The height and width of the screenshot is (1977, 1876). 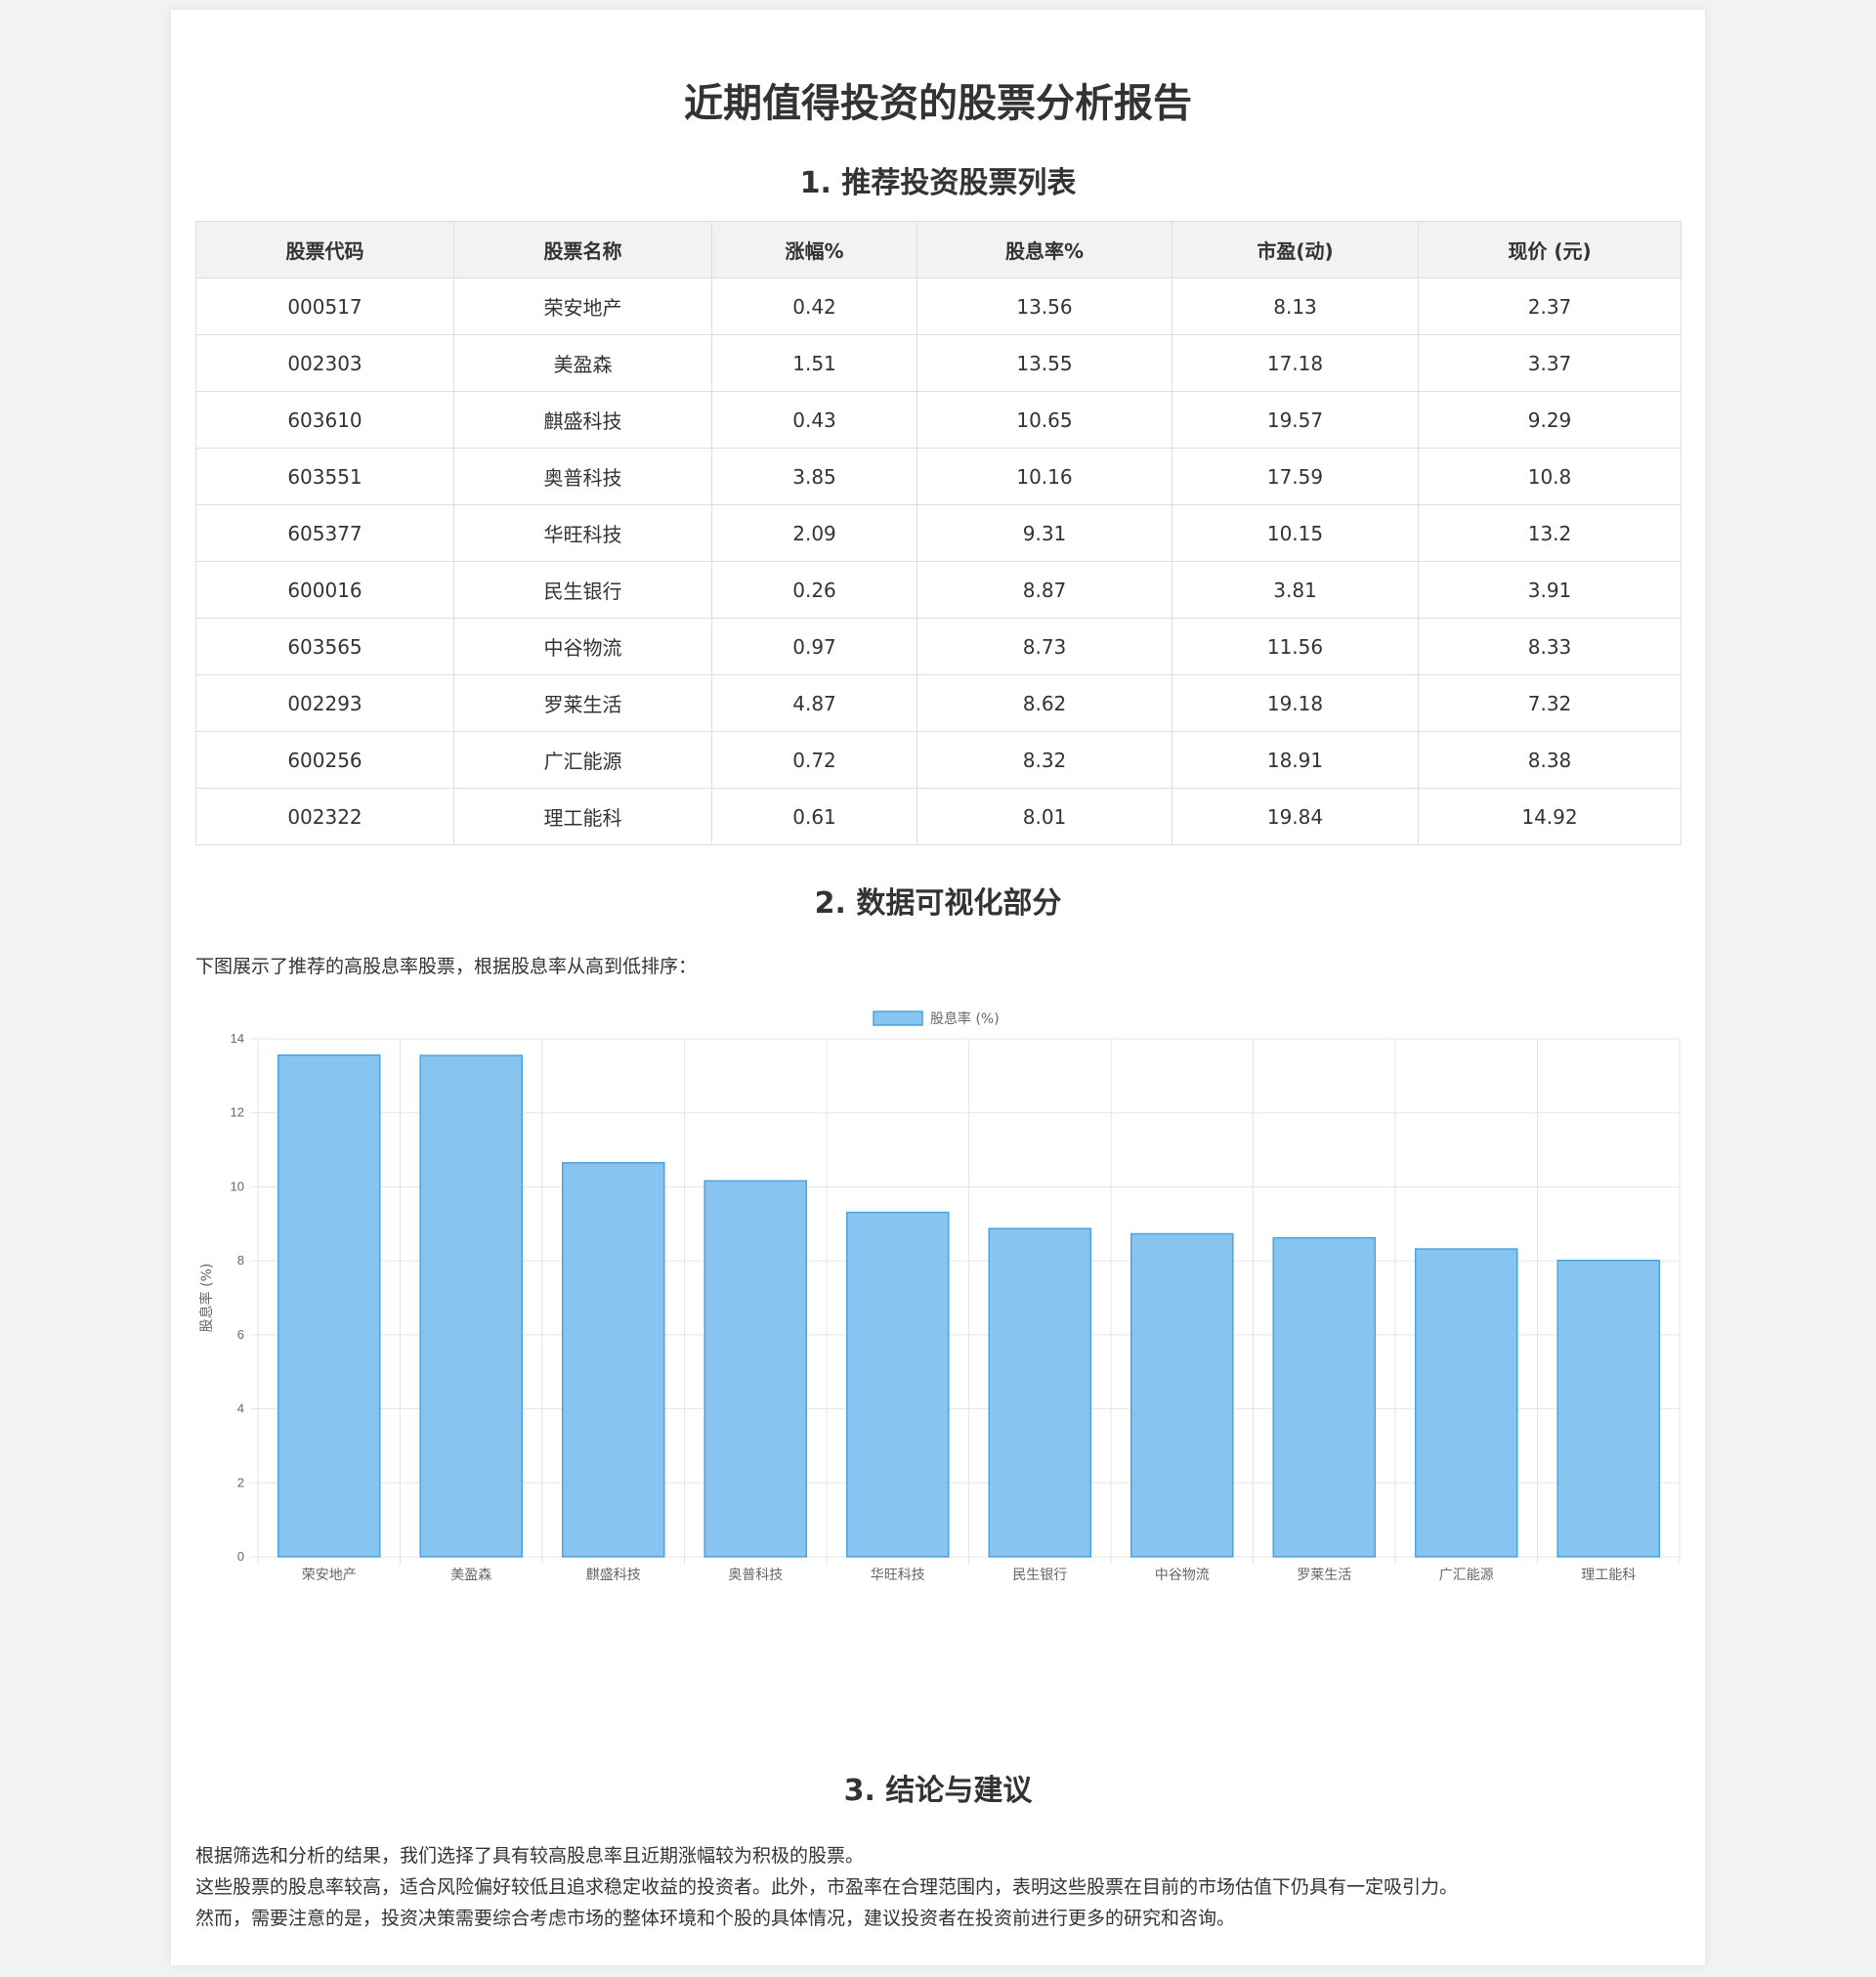 What do you see at coordinates (1044, 363) in the screenshot?
I see `table-cell: 13.55` at bounding box center [1044, 363].